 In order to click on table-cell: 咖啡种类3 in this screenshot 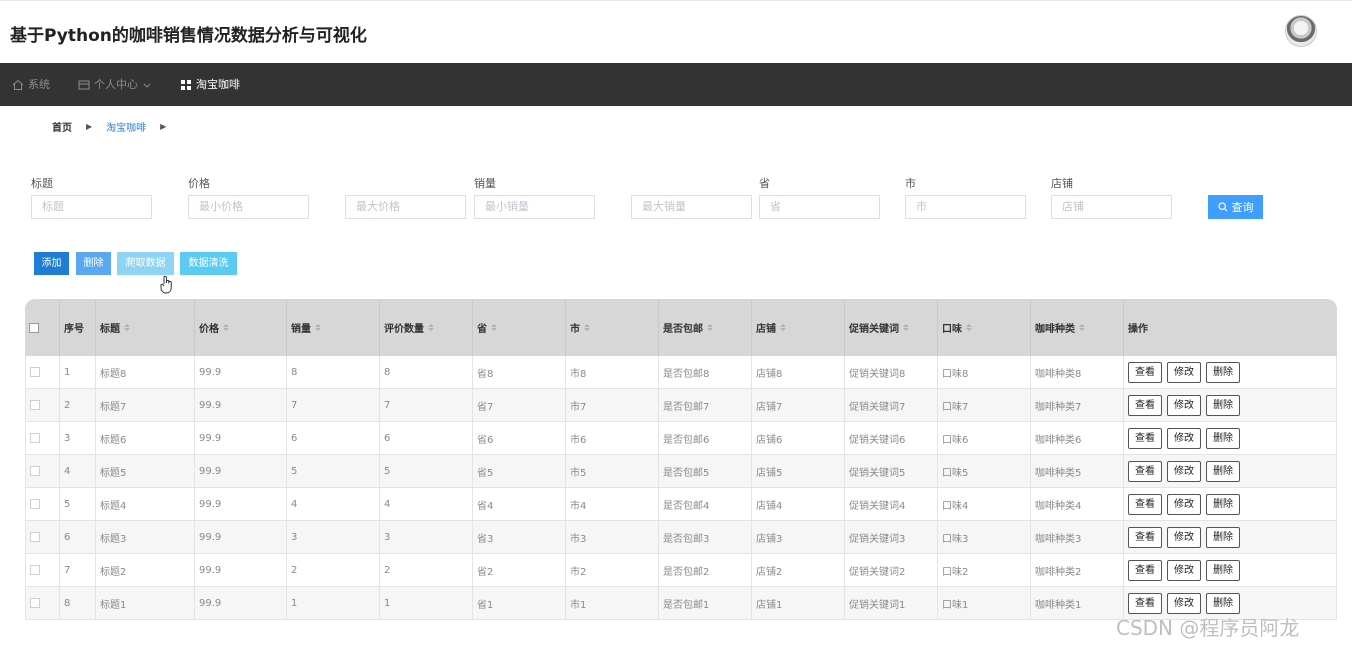, I will do `click(1077, 537)`.